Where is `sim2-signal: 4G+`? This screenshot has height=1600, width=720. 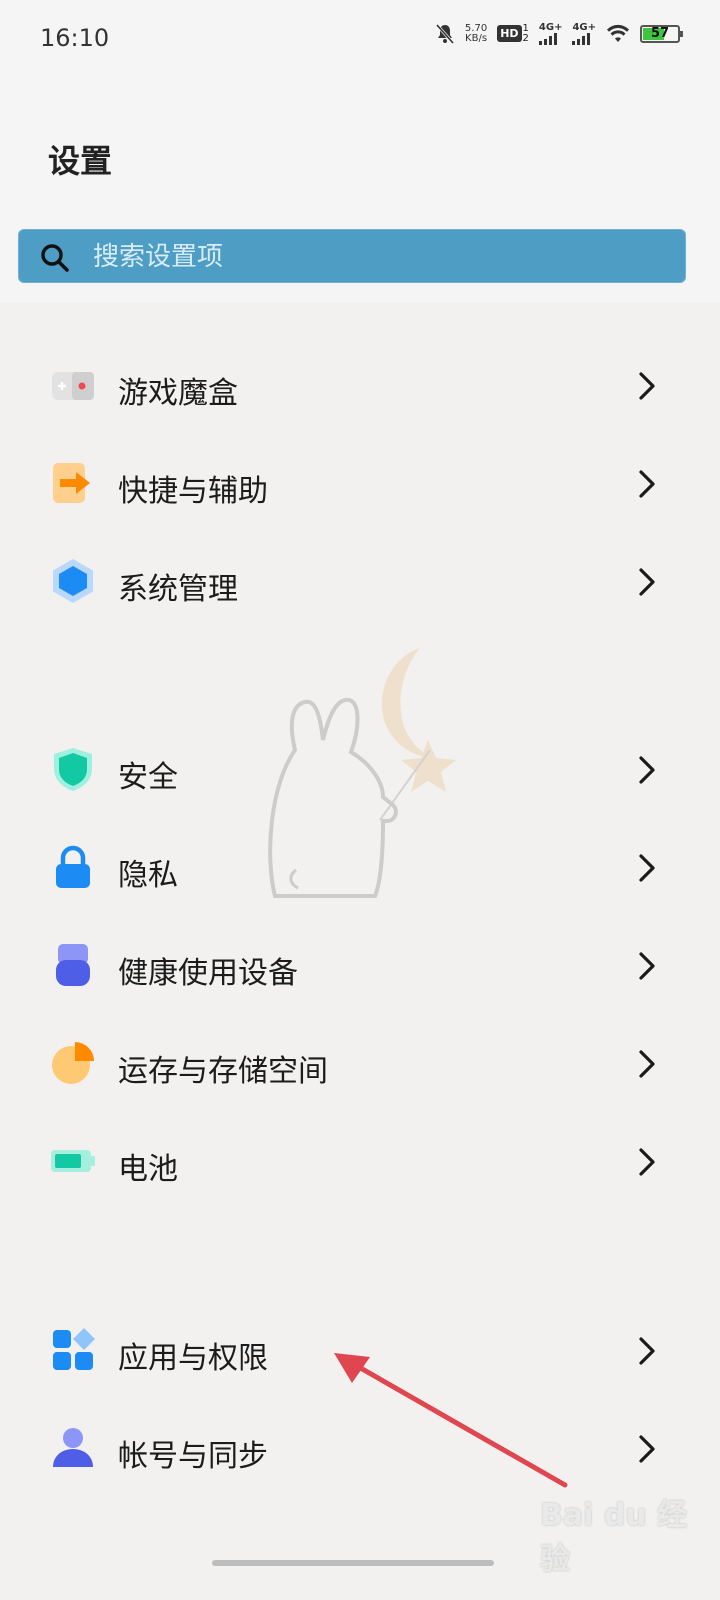 sim2-signal: 4G+ is located at coordinates (584, 33).